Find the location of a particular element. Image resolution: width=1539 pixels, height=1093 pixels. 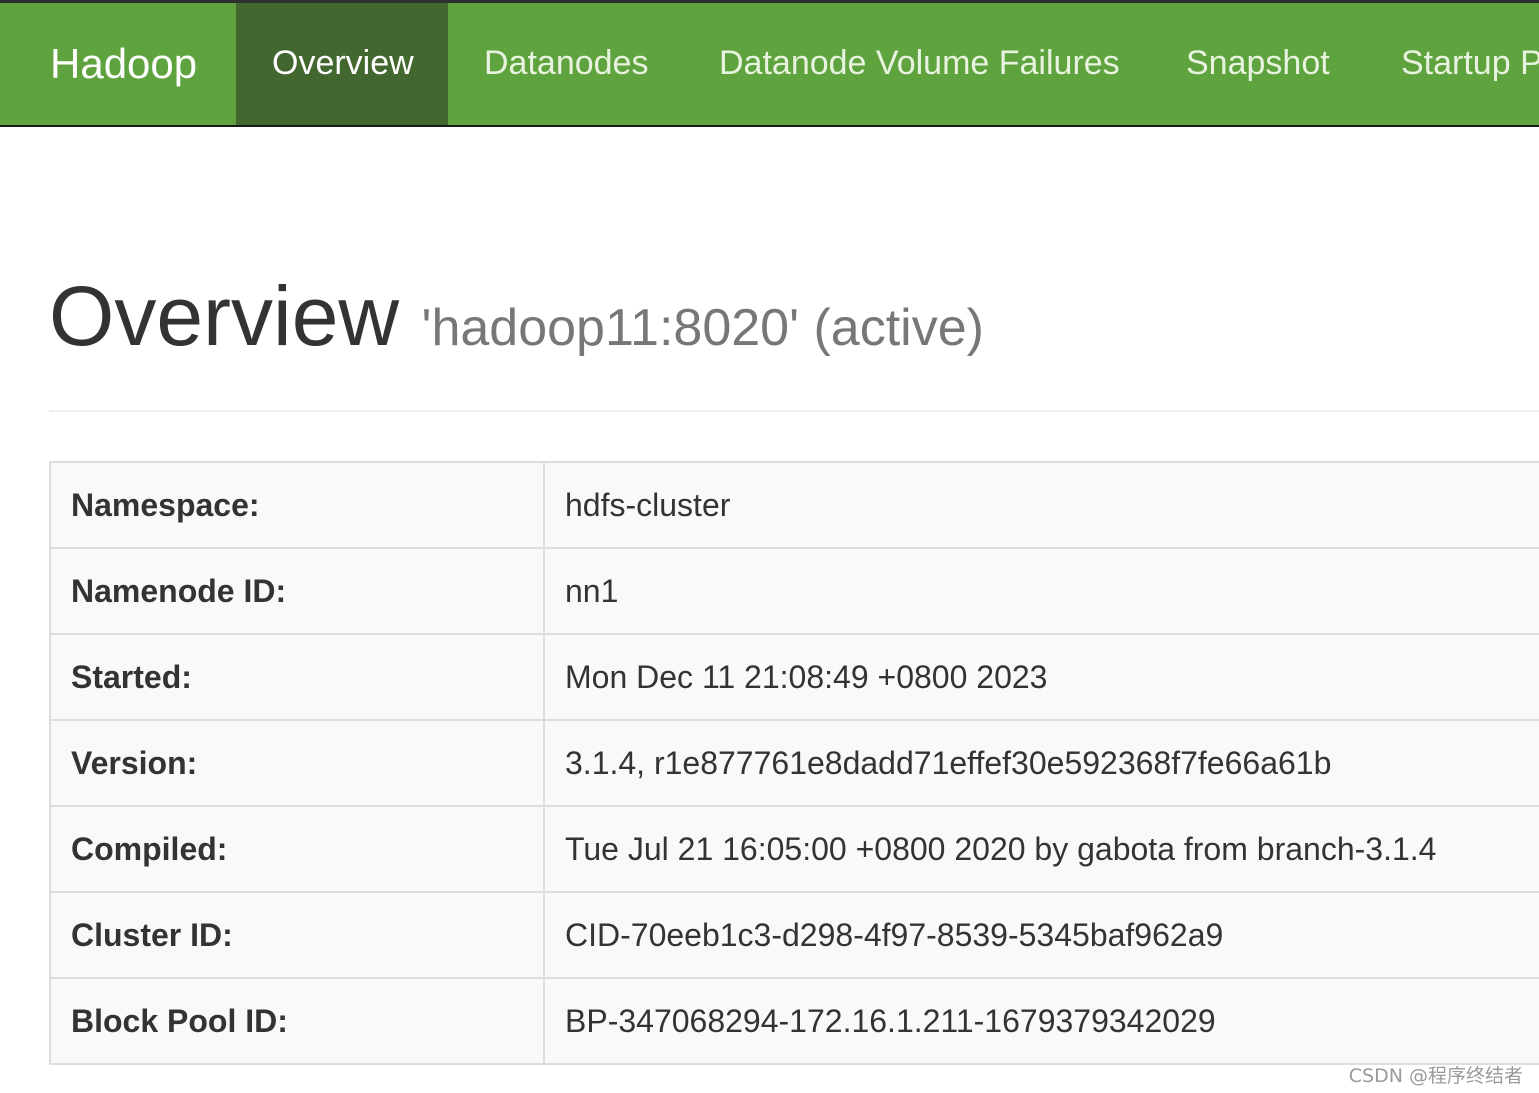

table-row: Started: Mon Dec 11 21:08:49 +0800 2023 is located at coordinates (794, 677).